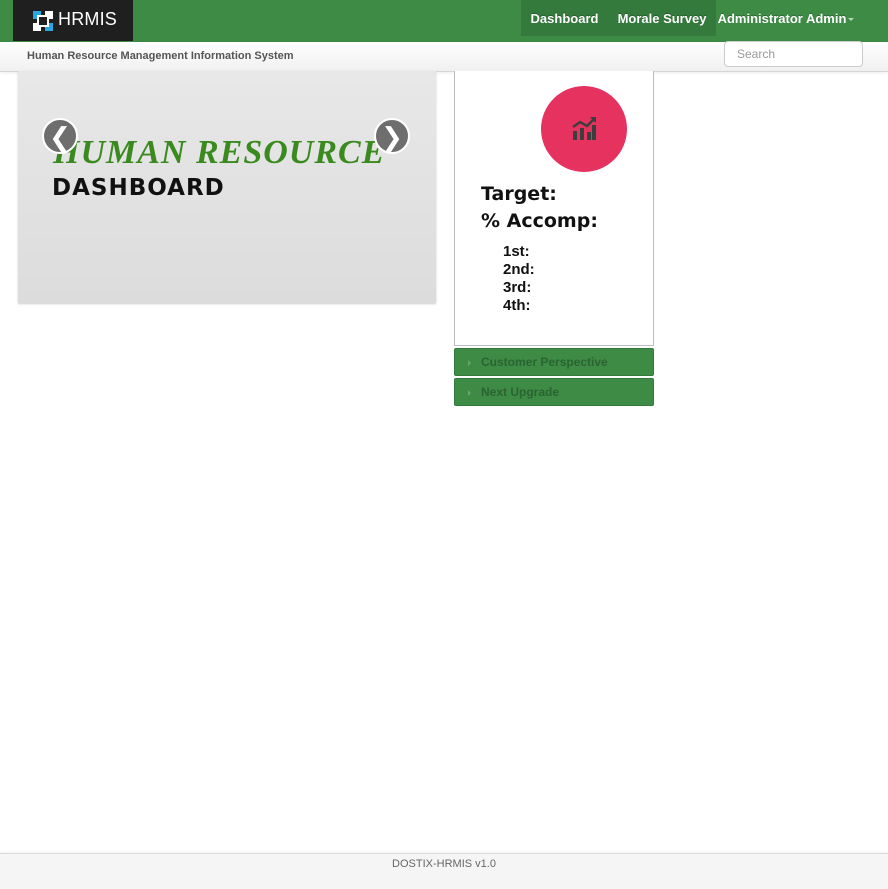 Image resolution: width=888 pixels, height=889 pixels. Describe the element at coordinates (87, 19) in the screenshot. I see `brand-name: HRMIS` at that location.